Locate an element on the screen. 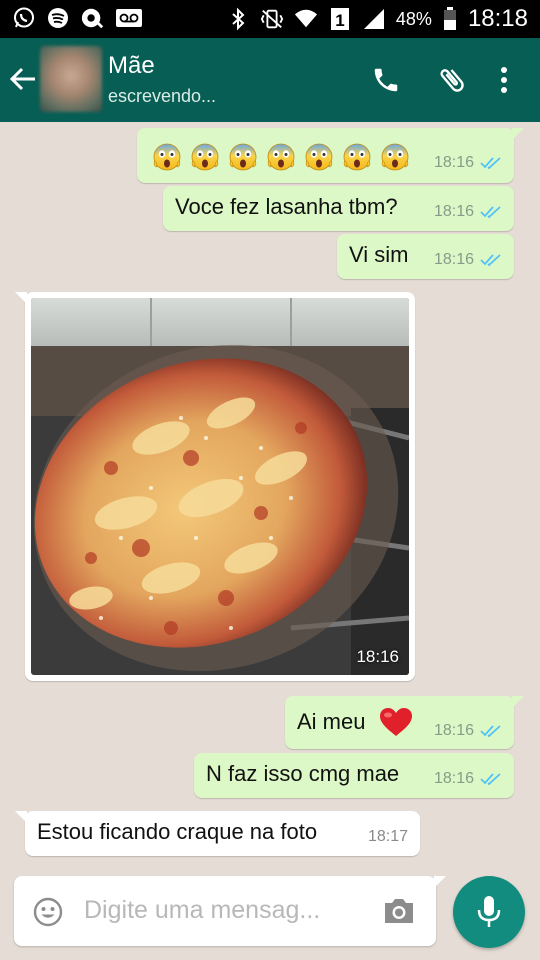 This screenshot has width=540, height=960. mic-button is located at coordinates (489, 912).